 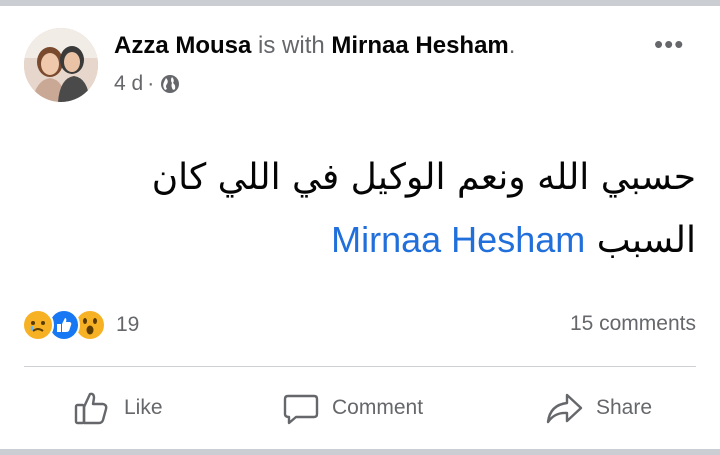 I want to click on post-header: Azza Mousa is with Mirnaa Hesham., so click(x=314, y=46).